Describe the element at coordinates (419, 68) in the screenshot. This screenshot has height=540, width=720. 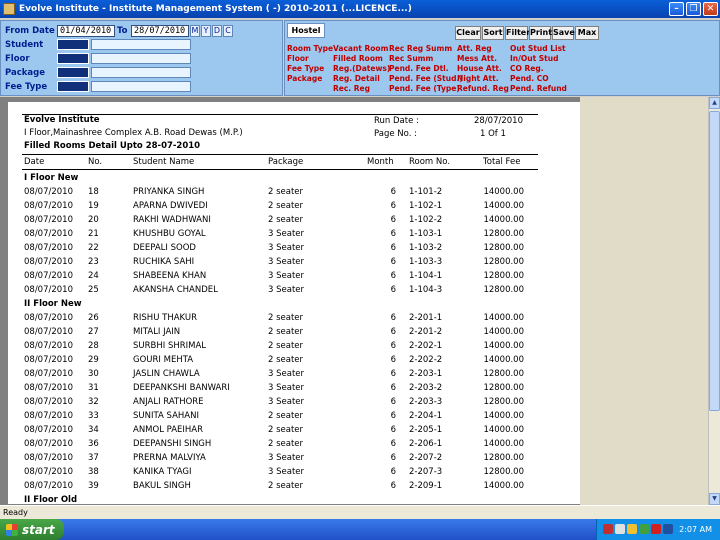
I see `link-pend-fee-dtl: Pend. Fee Dtl.` at that location.